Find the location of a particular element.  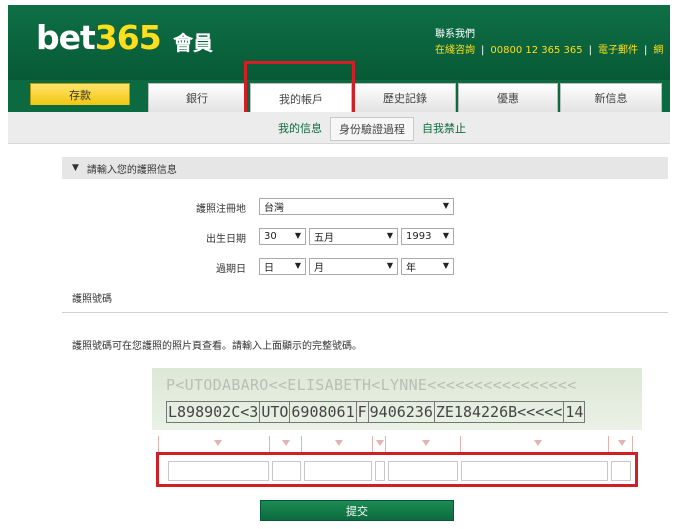

mrz-segment: L898902C<3 is located at coordinates (213, 412).